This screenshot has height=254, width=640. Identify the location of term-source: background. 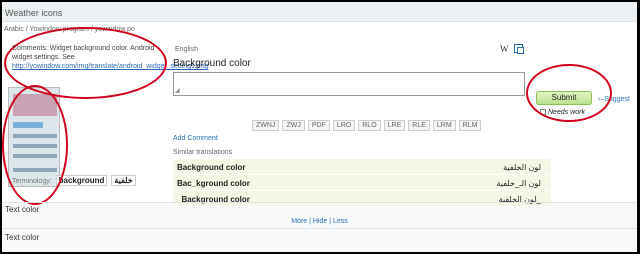
(81, 180).